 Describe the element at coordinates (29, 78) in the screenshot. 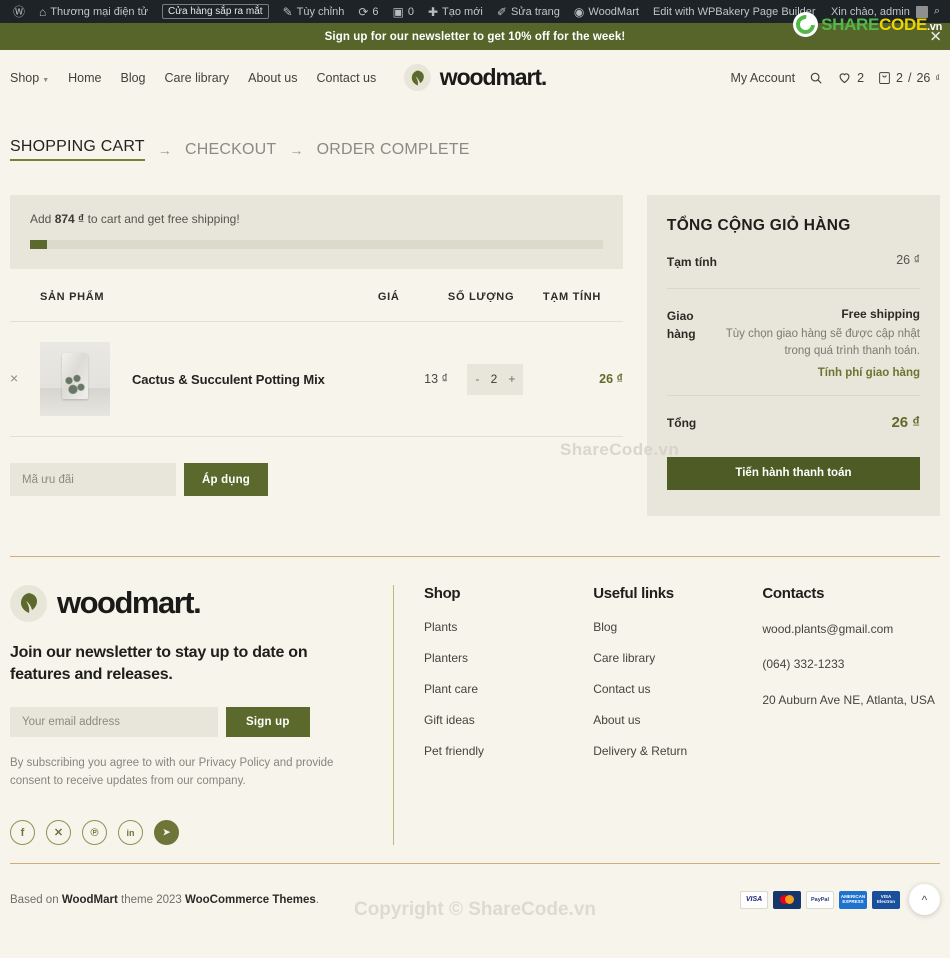

I see `nav-item-shop: Shop ▼` at that location.